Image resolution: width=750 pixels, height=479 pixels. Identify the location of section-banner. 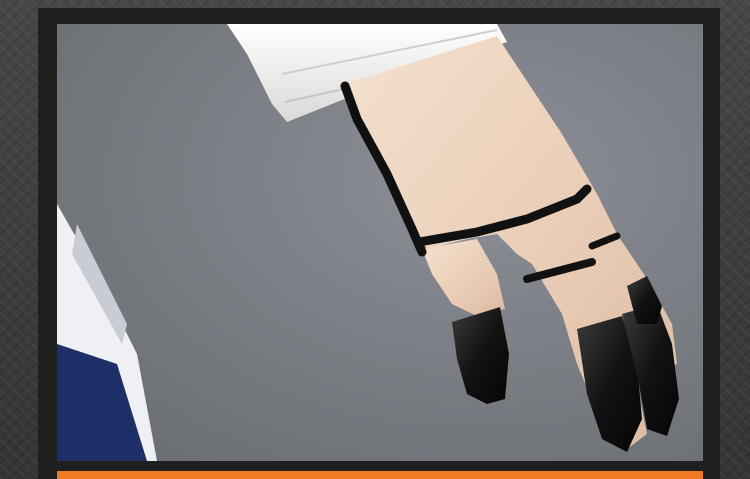
(380, 475).